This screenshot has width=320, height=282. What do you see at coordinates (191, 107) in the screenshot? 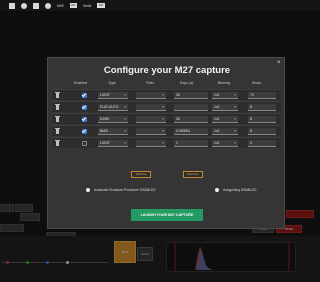
I see `exposure-input` at bounding box center [191, 107].